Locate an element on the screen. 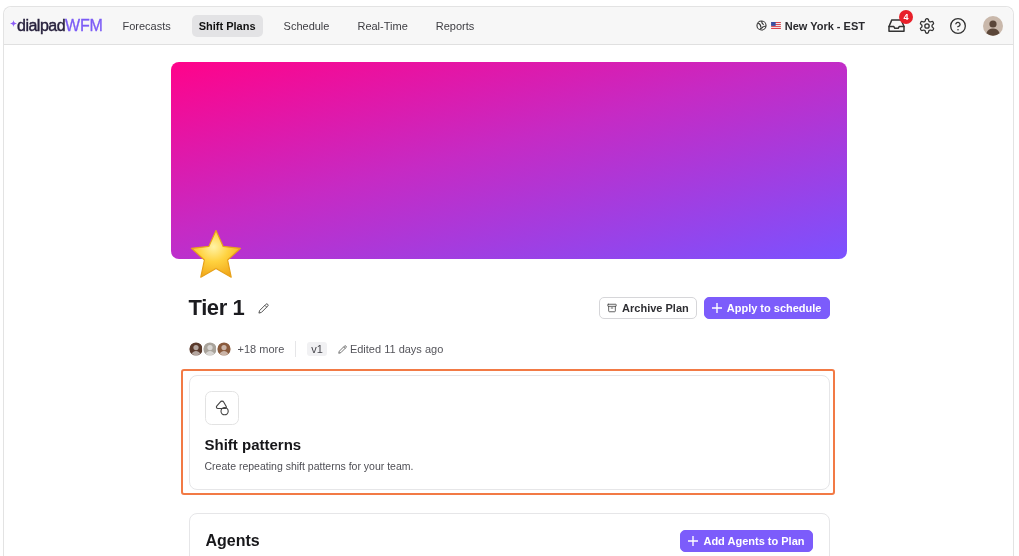  nav-tab: Shift Plans is located at coordinates (227, 25).